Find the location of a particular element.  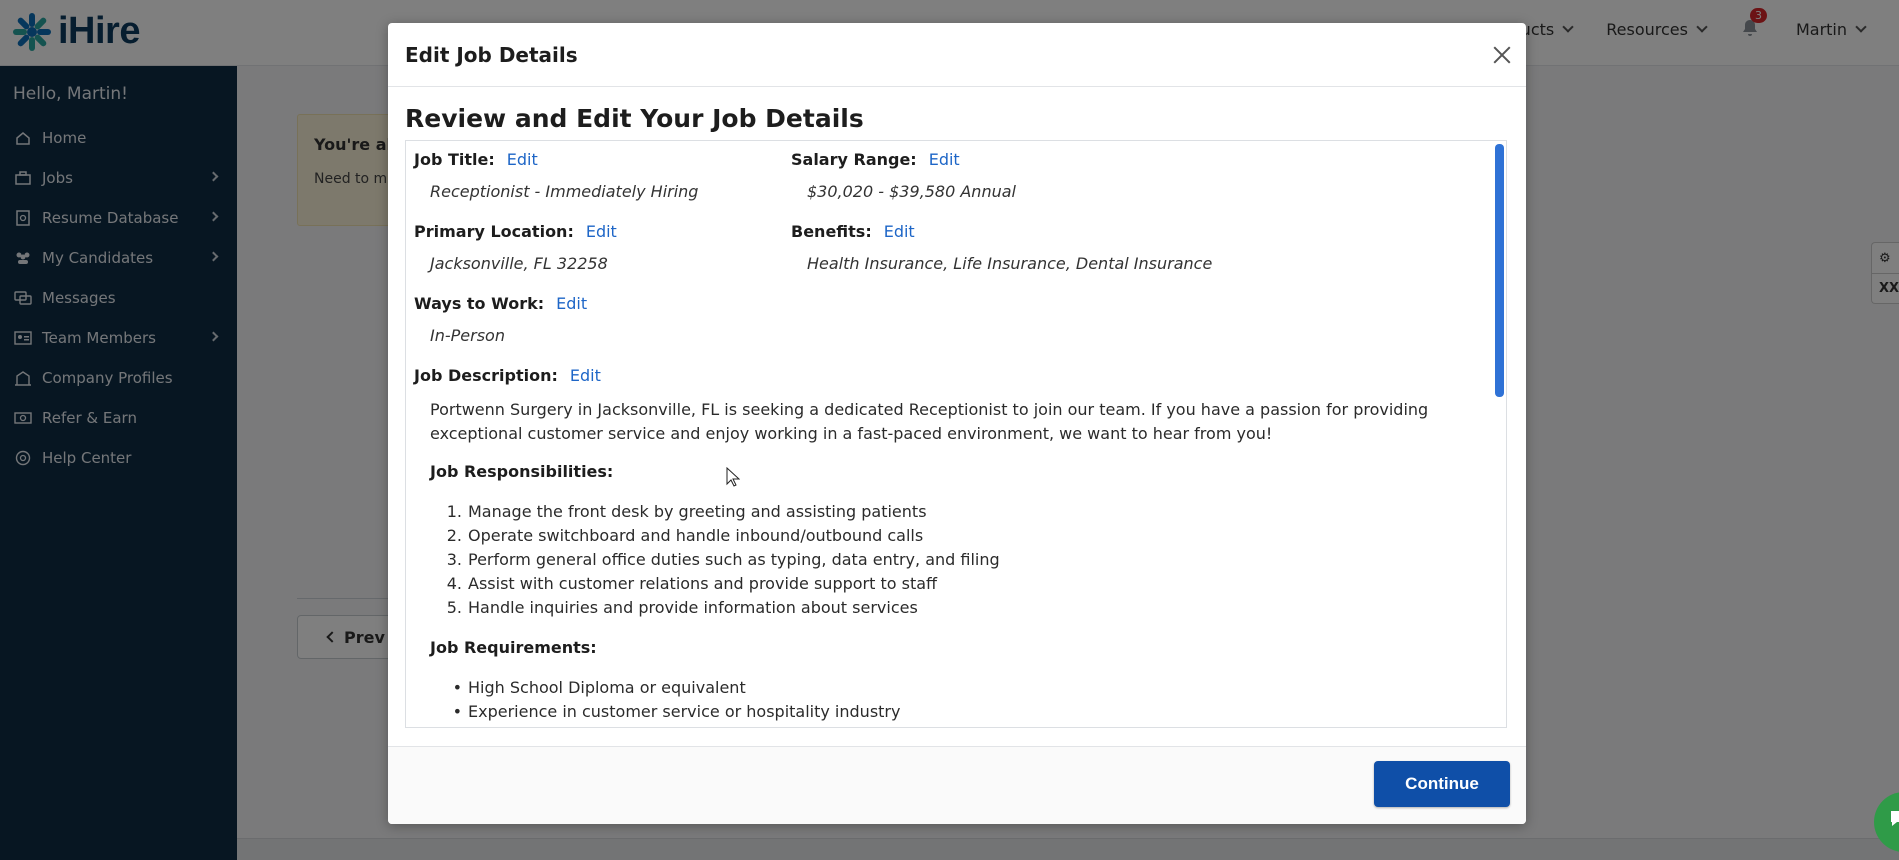

ways-to-work-row: Ways to Work: Edit is located at coordinates (500, 303).